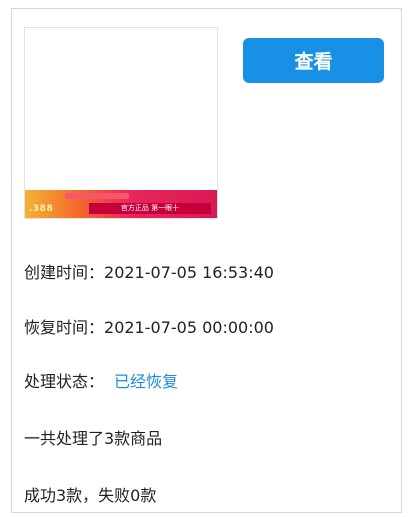  I want to click on status-value: 已经恢复, so click(146, 381).